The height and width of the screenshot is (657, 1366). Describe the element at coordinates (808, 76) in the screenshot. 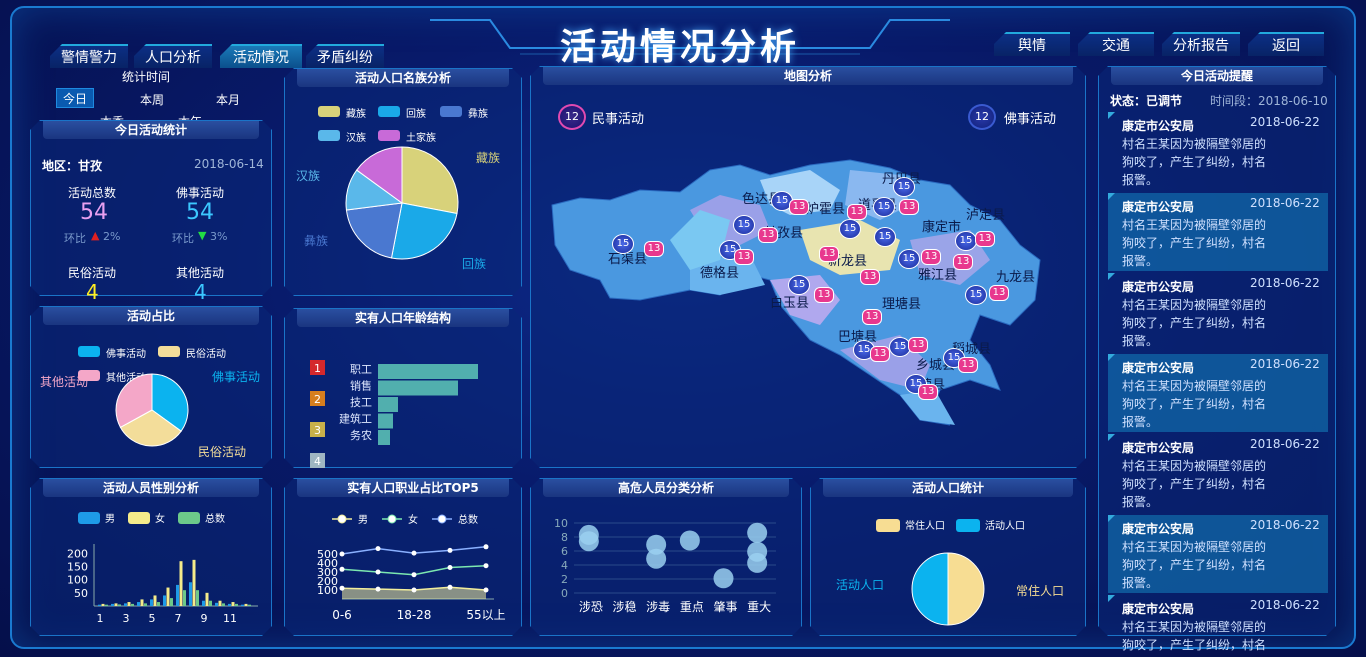

I see `map-title: 地图分析` at that location.